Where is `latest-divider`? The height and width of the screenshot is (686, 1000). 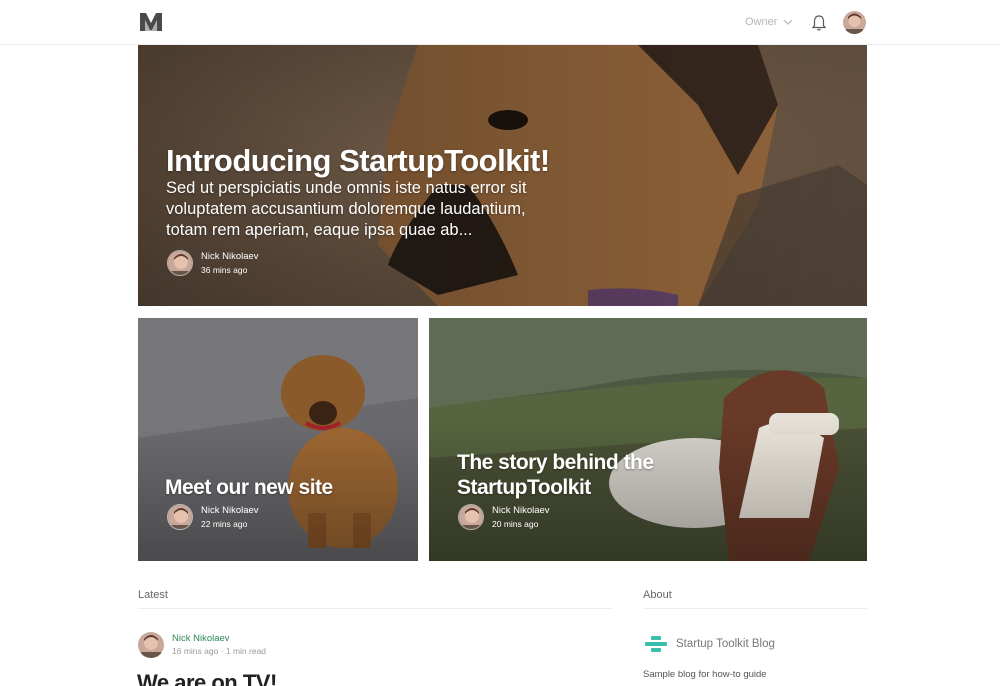 latest-divider is located at coordinates (375, 608).